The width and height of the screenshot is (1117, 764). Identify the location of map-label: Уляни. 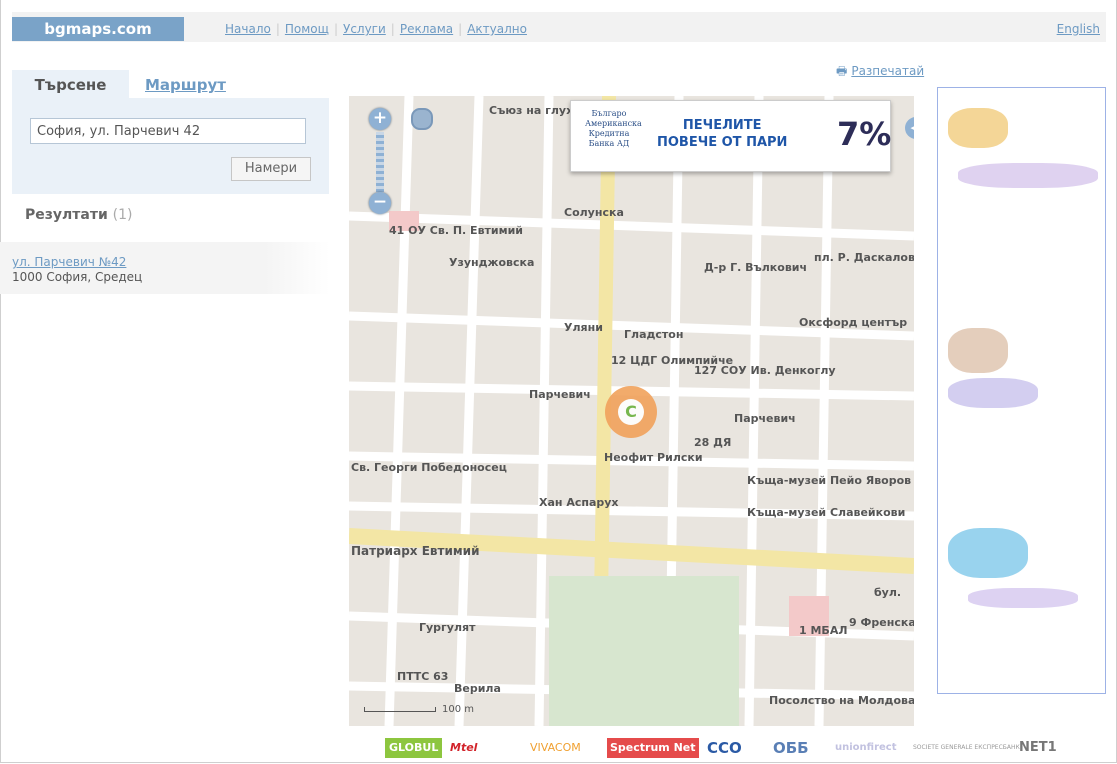
(583, 327).